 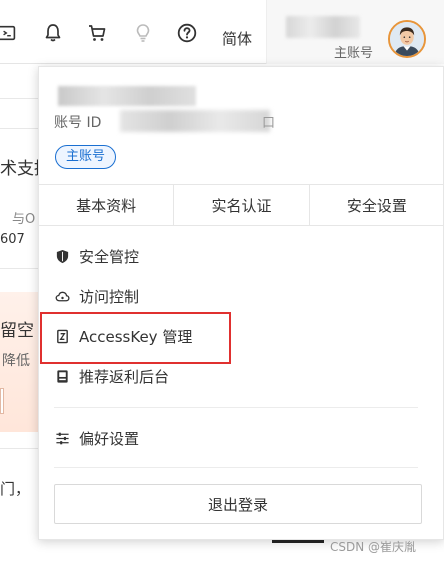 I want to click on menu-item-label: AccessKey 管理, so click(x=136, y=336).